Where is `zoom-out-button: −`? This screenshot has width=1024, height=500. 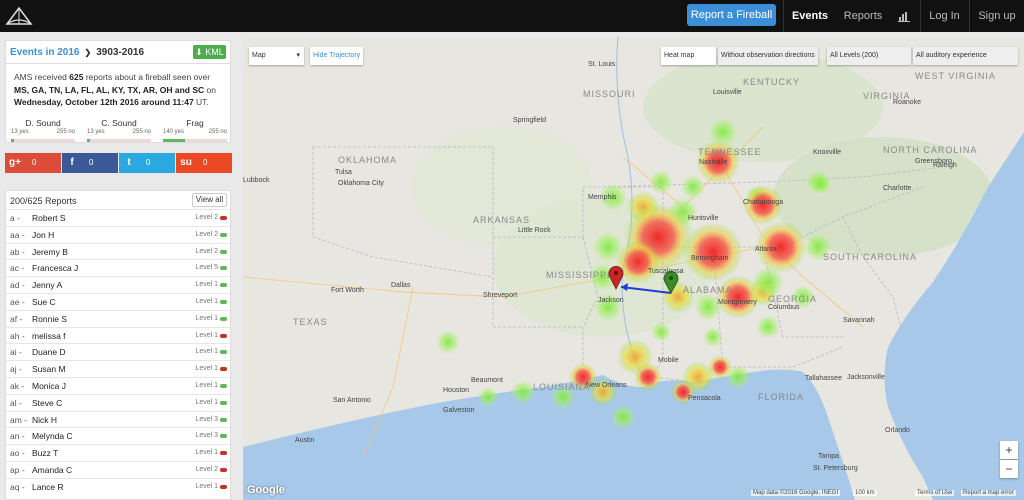
zoom-out-button: − is located at coordinates (1009, 469).